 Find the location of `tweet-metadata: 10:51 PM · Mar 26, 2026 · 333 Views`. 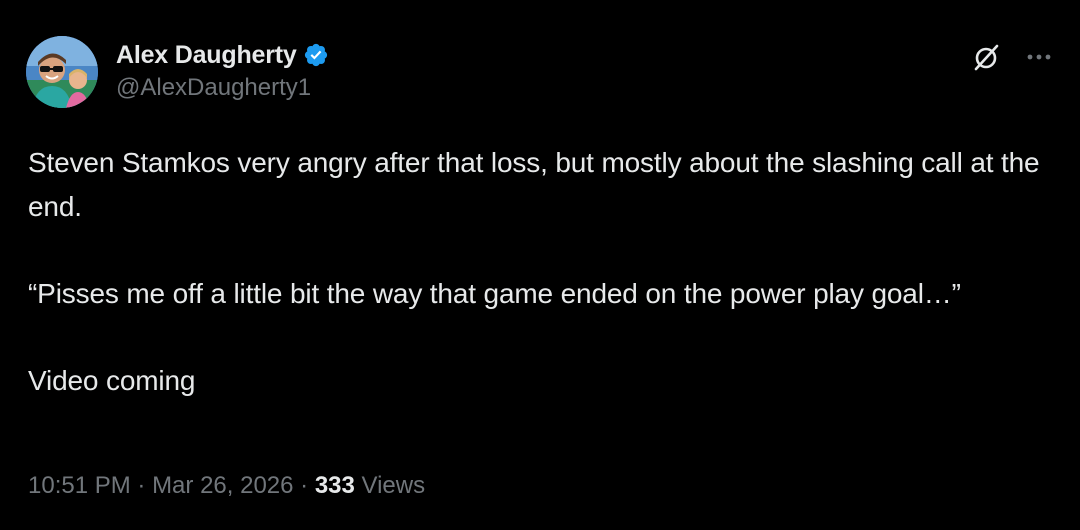

tweet-metadata: 10:51 PM · Mar 26, 2026 · 333 Views is located at coordinates (226, 486).